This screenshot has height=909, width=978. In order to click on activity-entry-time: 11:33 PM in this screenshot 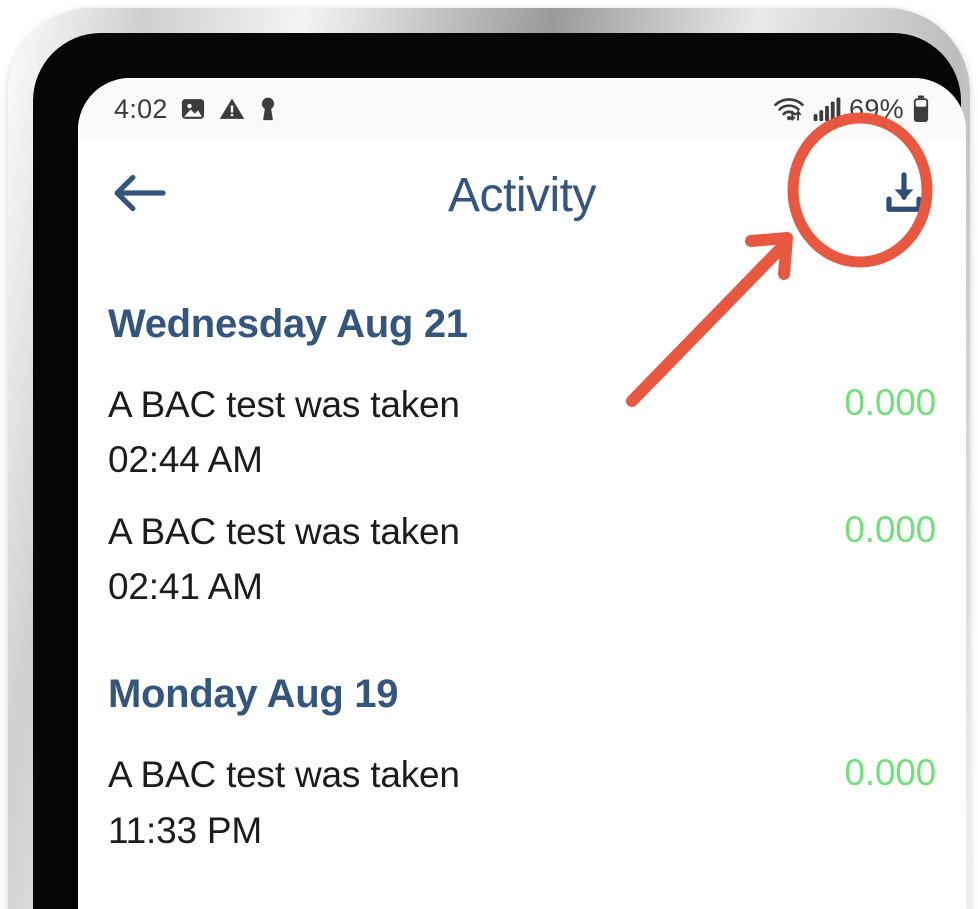, I will do `click(185, 830)`.